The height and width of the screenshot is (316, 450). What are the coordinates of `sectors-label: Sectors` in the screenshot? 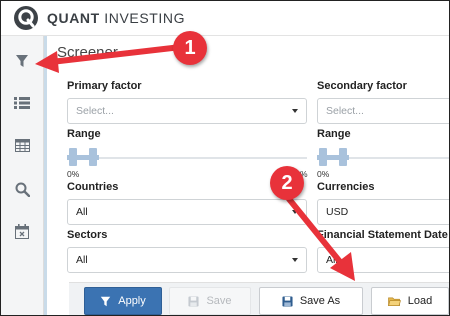 It's located at (87, 235).